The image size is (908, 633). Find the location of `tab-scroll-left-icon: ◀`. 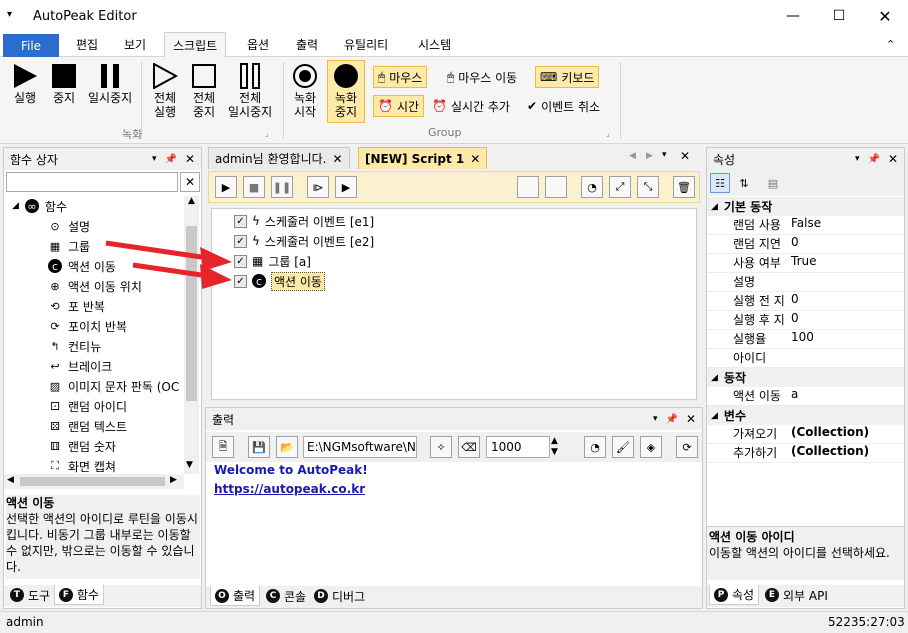

tab-scroll-left-icon: ◀ is located at coordinates (632, 156).